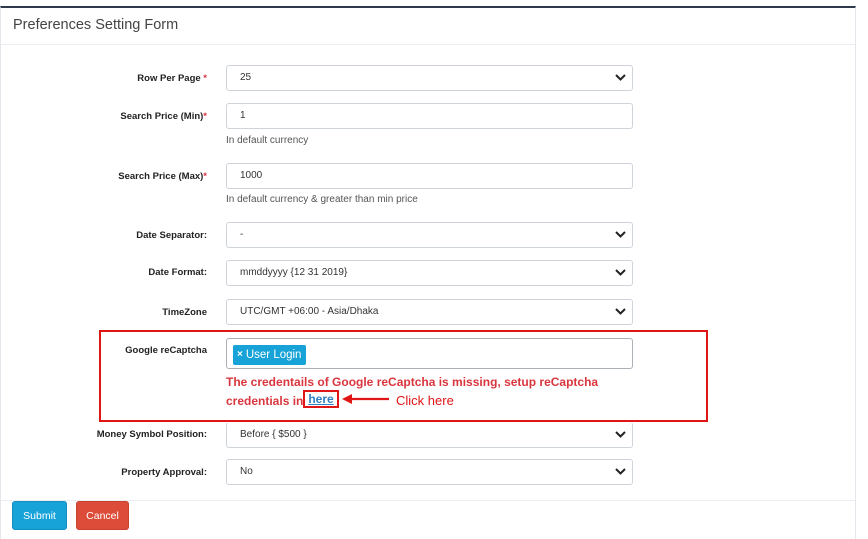 This screenshot has width=868, height=539. Describe the element at coordinates (429, 116) in the screenshot. I see `search-min-input: 1` at that location.